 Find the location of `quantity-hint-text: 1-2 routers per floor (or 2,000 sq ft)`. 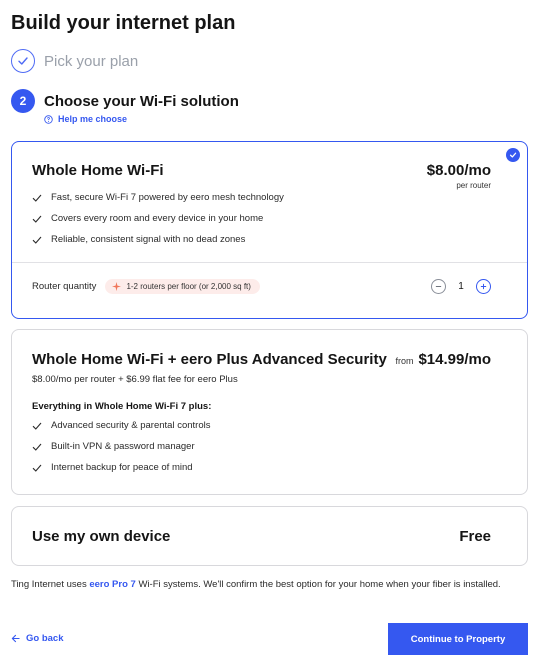

quantity-hint-text: 1-2 routers per floor (or 2,000 sq ft) is located at coordinates (188, 286).